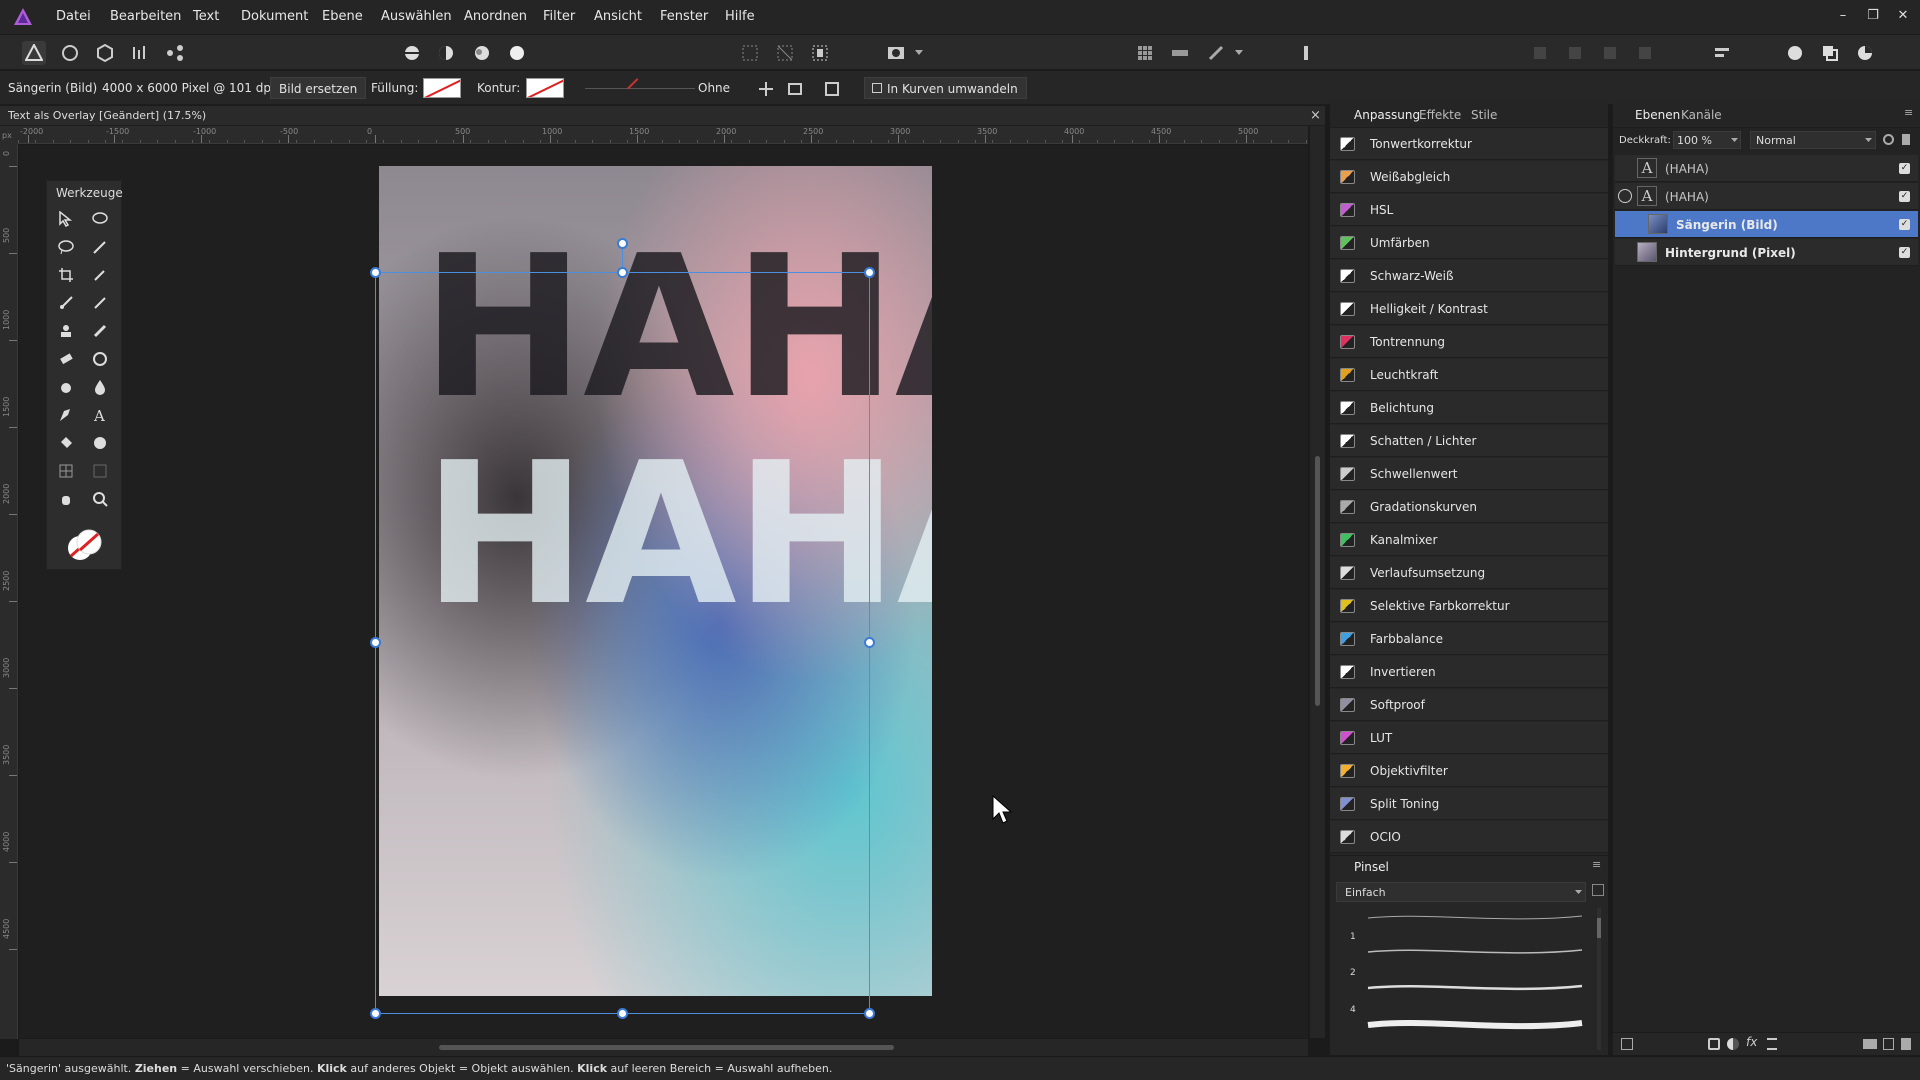 This screenshot has height=1080, width=1920. What do you see at coordinates (820, 53) in the screenshot?
I see `select-all-icon` at bounding box center [820, 53].